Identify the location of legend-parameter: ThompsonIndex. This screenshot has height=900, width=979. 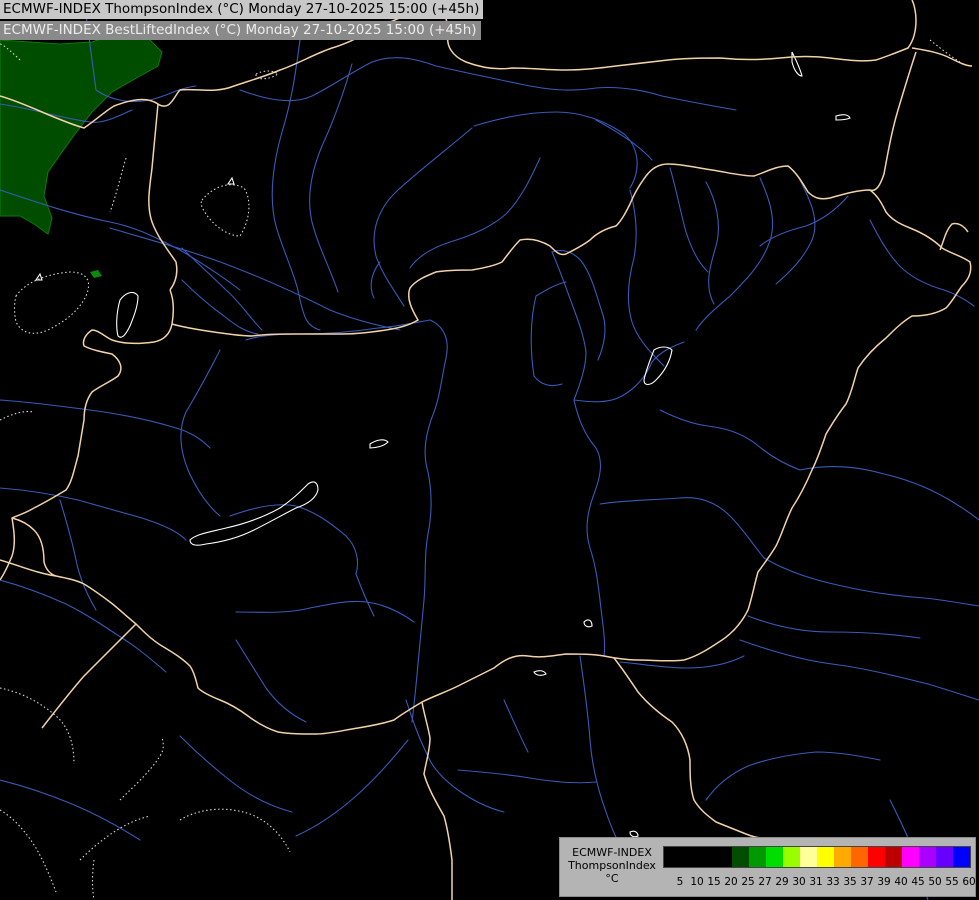
(612, 865).